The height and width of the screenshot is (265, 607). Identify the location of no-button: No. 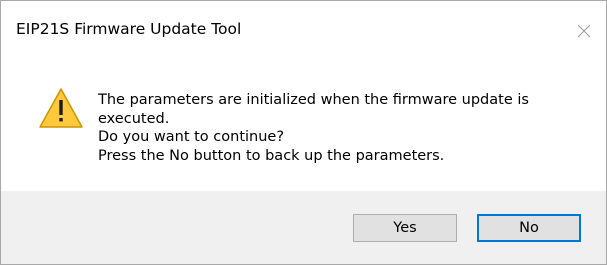
(529, 228).